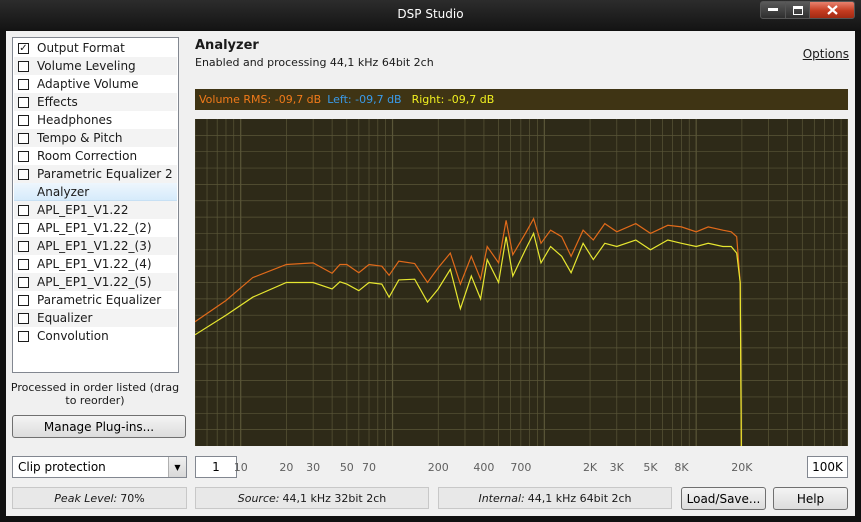 The image size is (861, 522). I want to click on x-tick-label: 5K, so click(650, 467).